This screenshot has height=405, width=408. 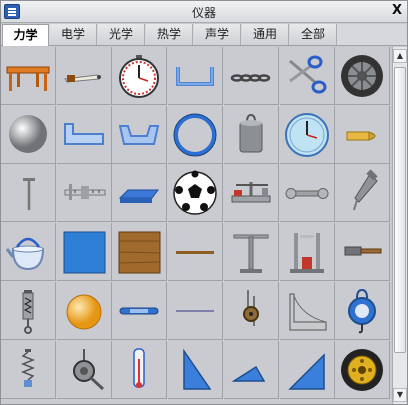 I want to click on pulley-icon, so click(x=250, y=307).